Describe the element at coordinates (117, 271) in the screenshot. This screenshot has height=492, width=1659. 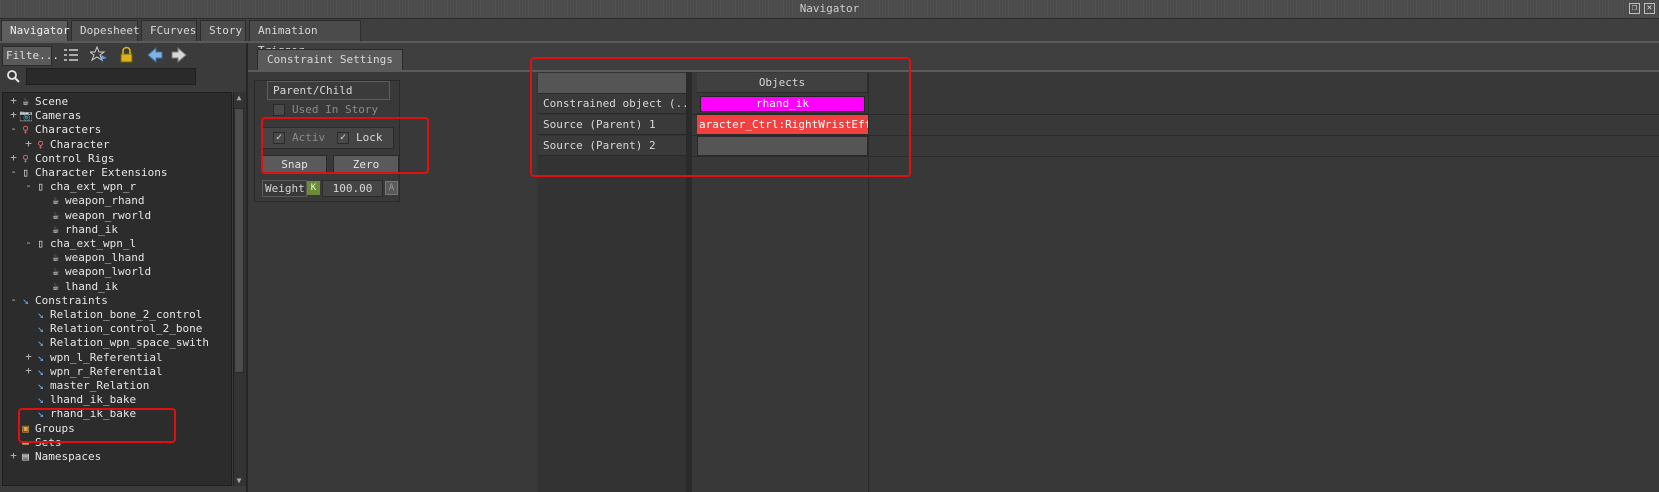
I see `tree-item: ☕ weapon_lworld` at that location.